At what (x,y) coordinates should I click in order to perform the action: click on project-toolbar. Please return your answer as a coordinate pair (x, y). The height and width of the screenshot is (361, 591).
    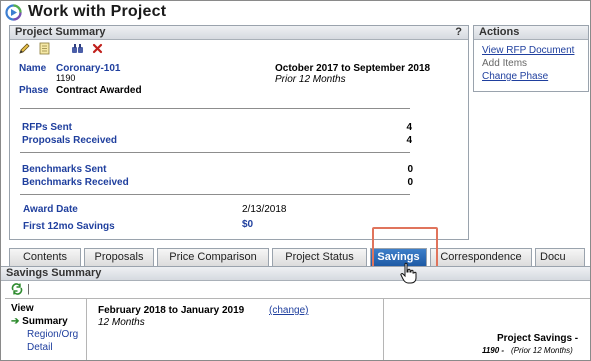
    Looking at the image, I should click on (61, 48).